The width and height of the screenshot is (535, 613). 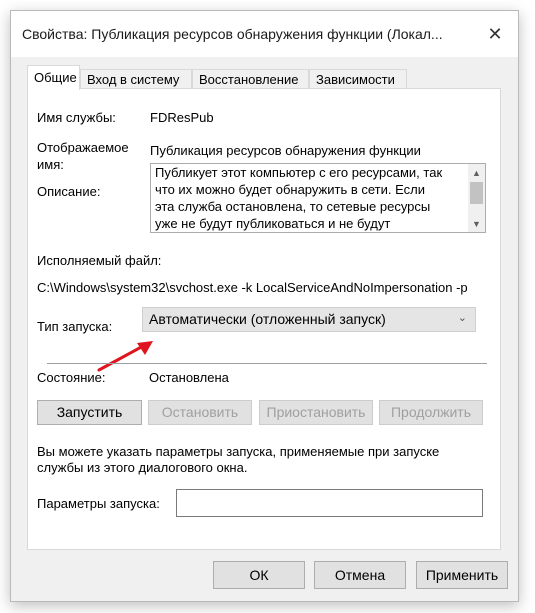 I want to click on close-icon: ✕, so click(x=495, y=33).